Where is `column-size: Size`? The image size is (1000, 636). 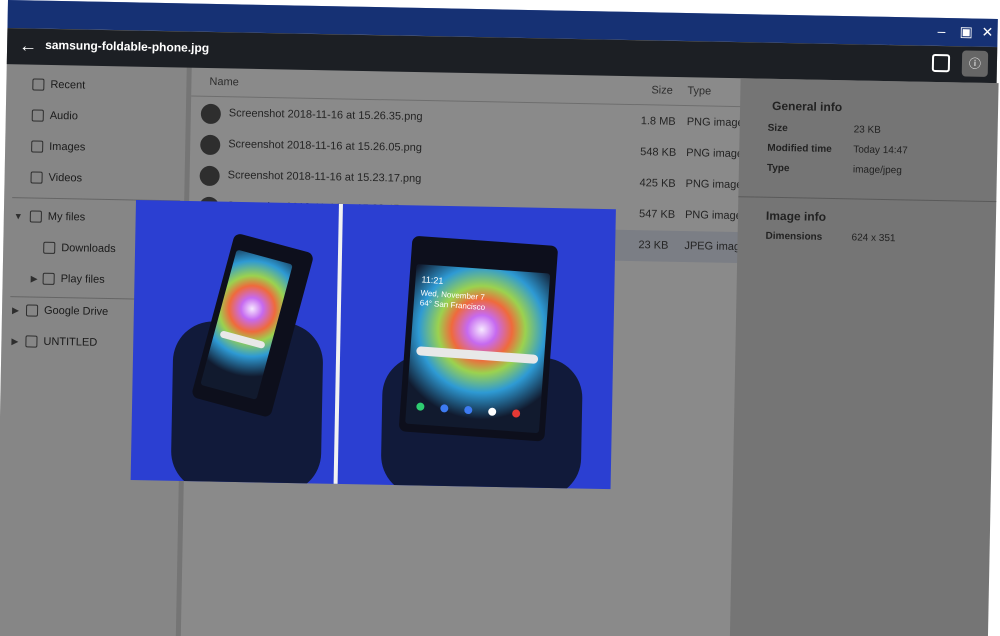 column-size: Size is located at coordinates (662, 90).